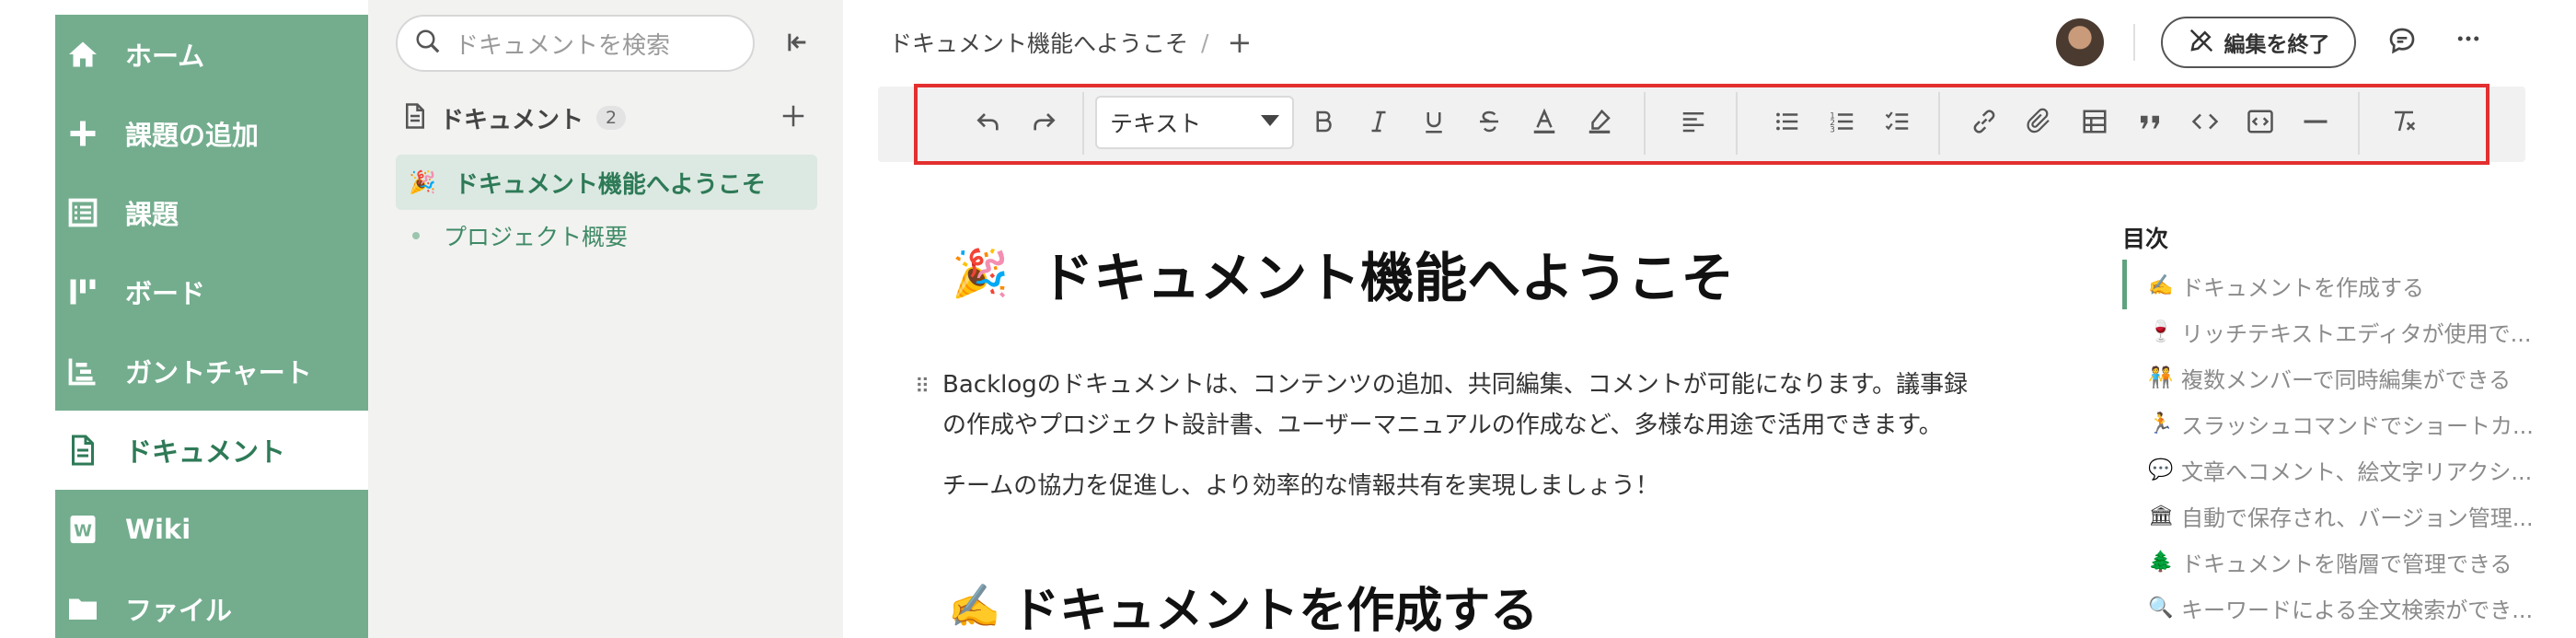 The width and height of the screenshot is (2576, 638). What do you see at coordinates (27, 319) in the screenshot?
I see `left-gutter` at bounding box center [27, 319].